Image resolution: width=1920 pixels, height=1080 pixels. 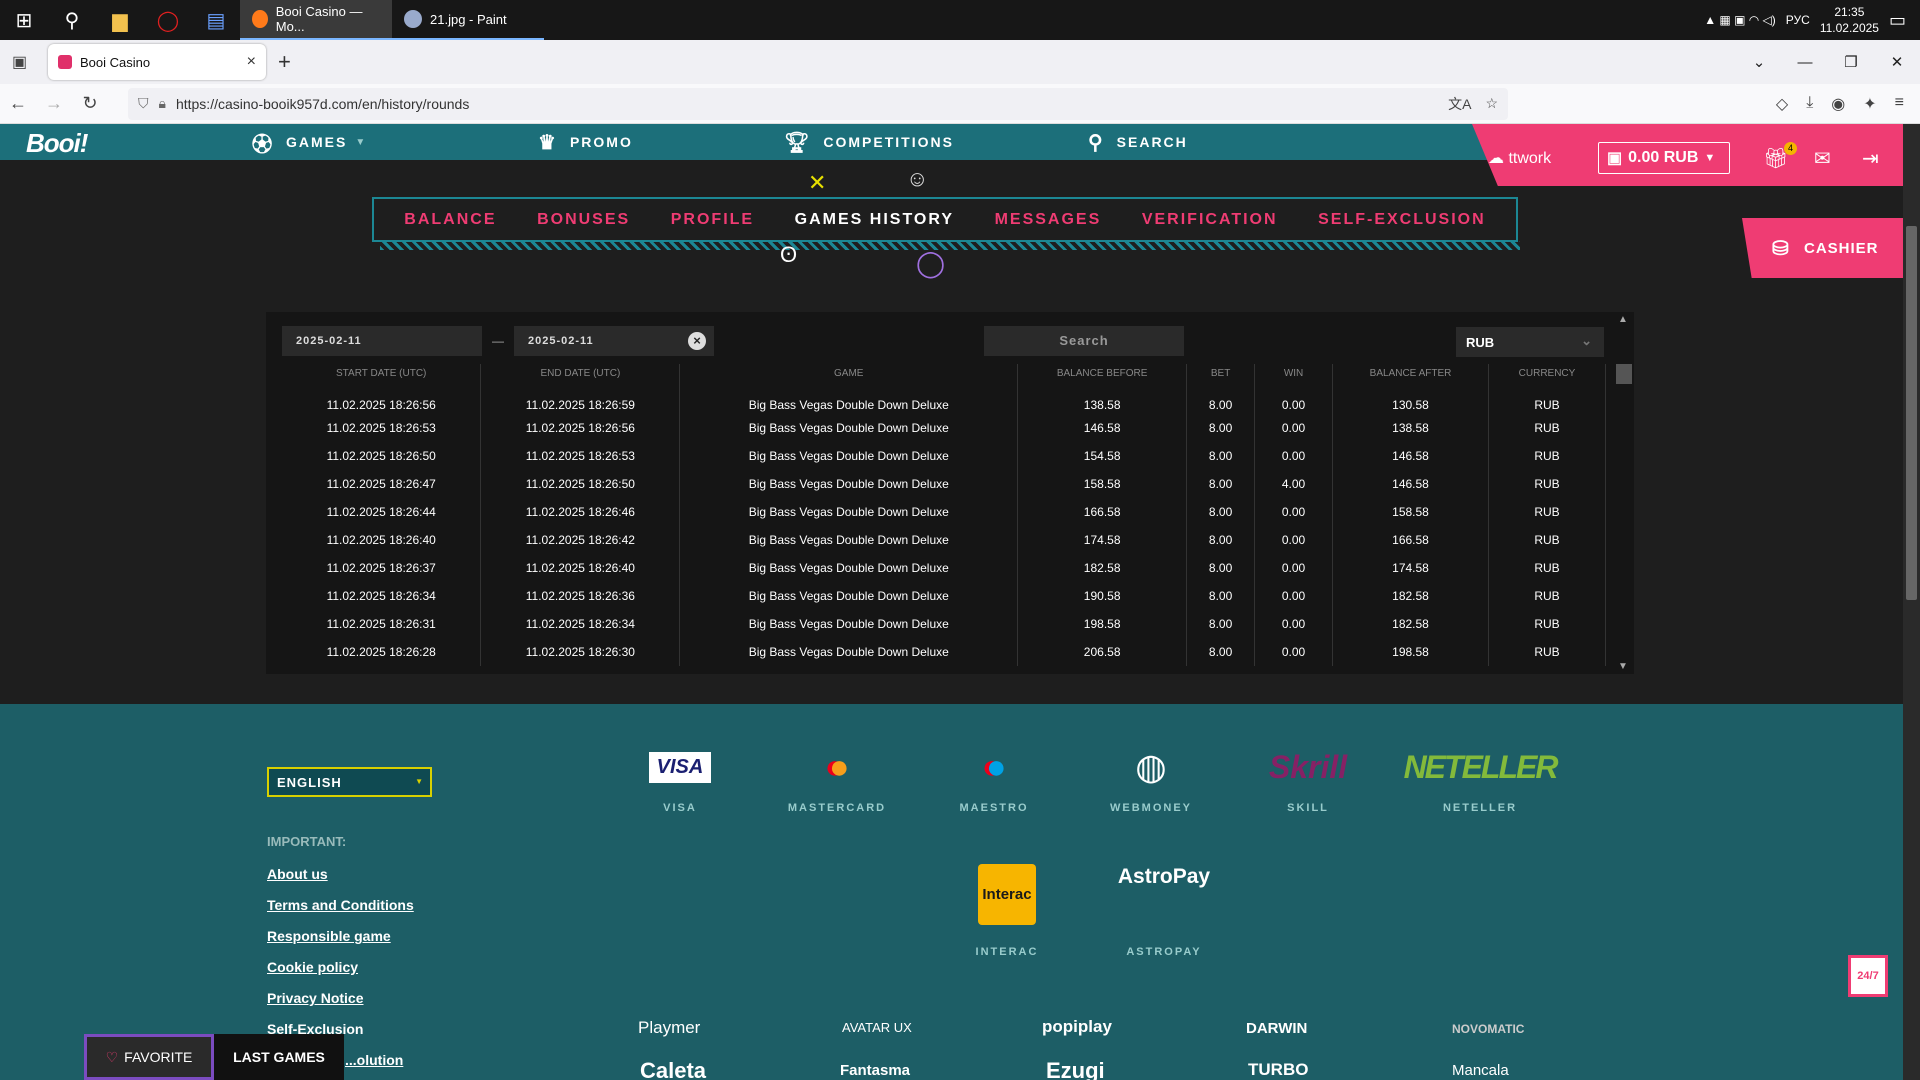 What do you see at coordinates (1798, 20) in the screenshot?
I see `language-indicator: РУС` at bounding box center [1798, 20].